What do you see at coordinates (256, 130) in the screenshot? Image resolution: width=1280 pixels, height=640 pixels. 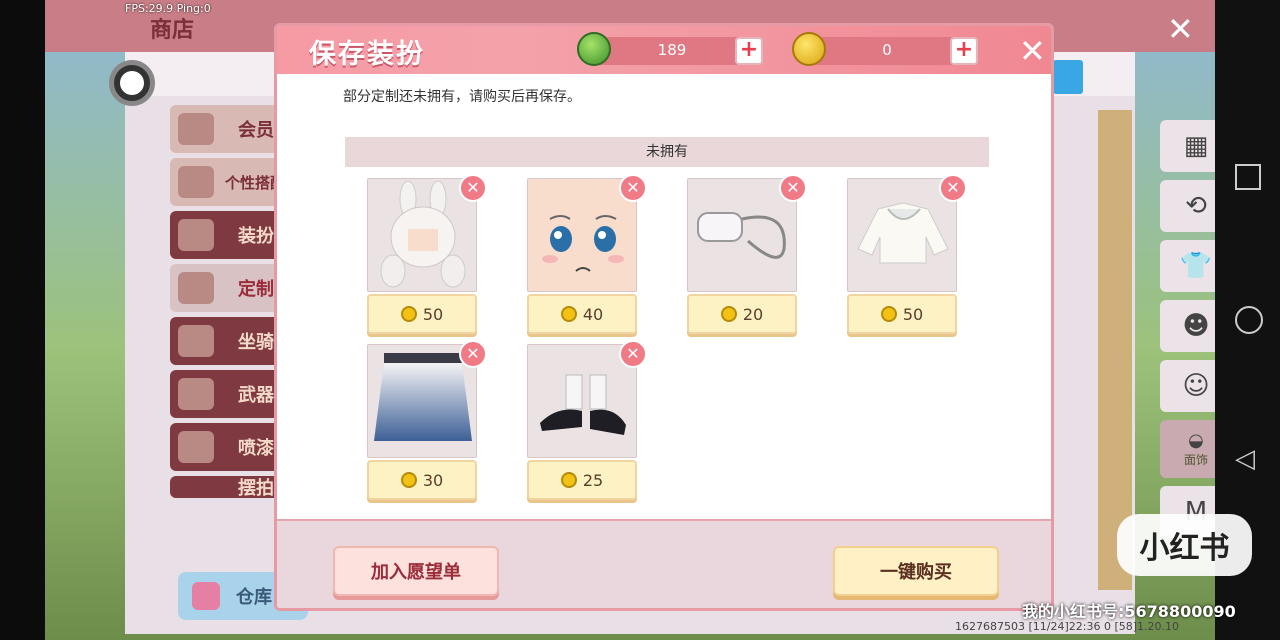 I see `category-label: 会员` at bounding box center [256, 130].